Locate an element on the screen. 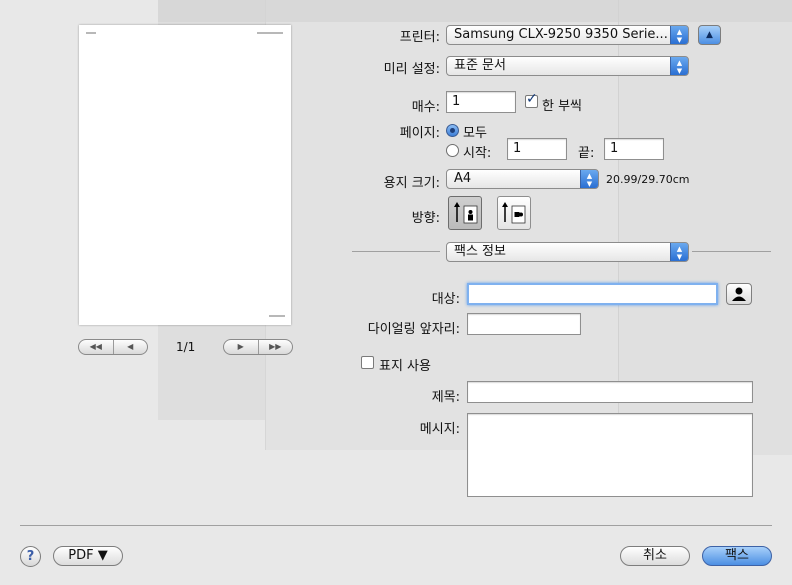 The width and height of the screenshot is (792, 585). address-book-button is located at coordinates (739, 294).